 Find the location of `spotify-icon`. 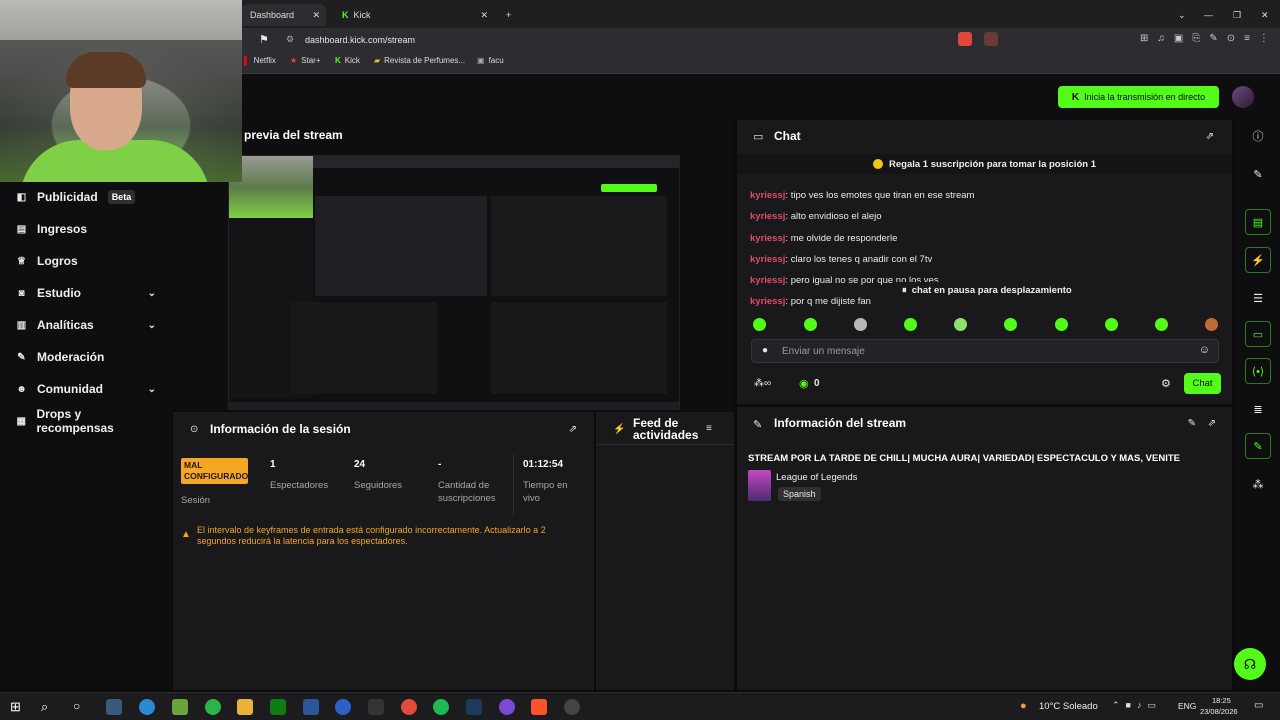

spotify-icon is located at coordinates (441, 707).